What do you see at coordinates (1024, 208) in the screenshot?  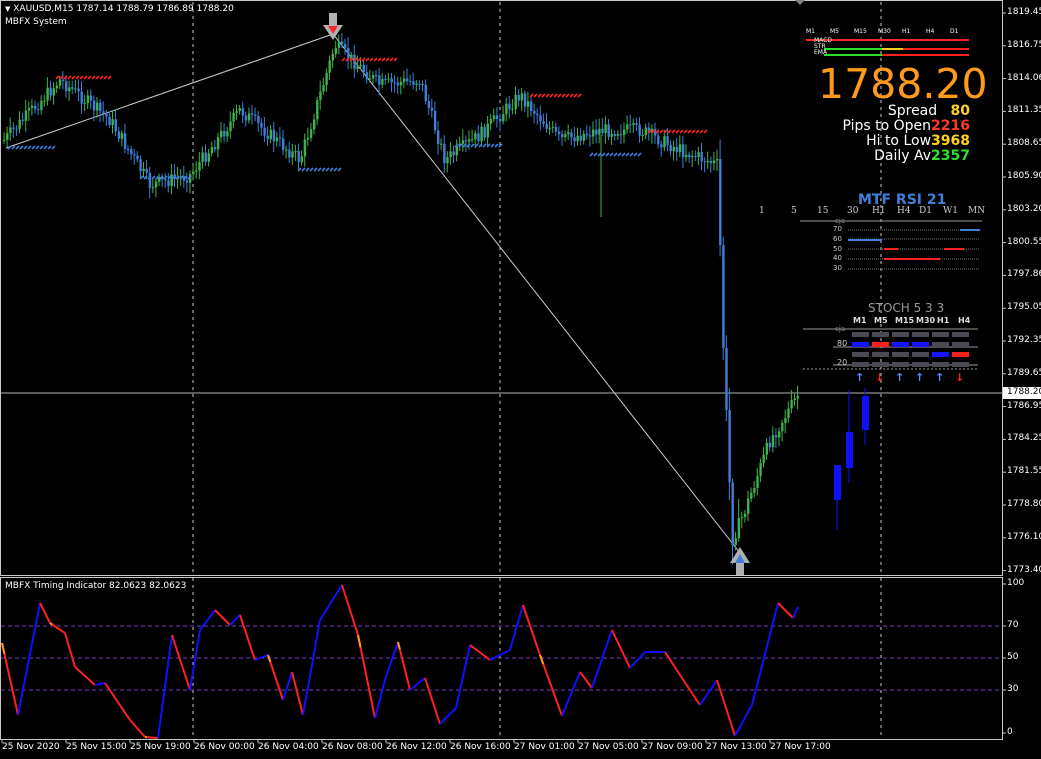 I see `price-axis-label: 1803.20` at bounding box center [1024, 208].